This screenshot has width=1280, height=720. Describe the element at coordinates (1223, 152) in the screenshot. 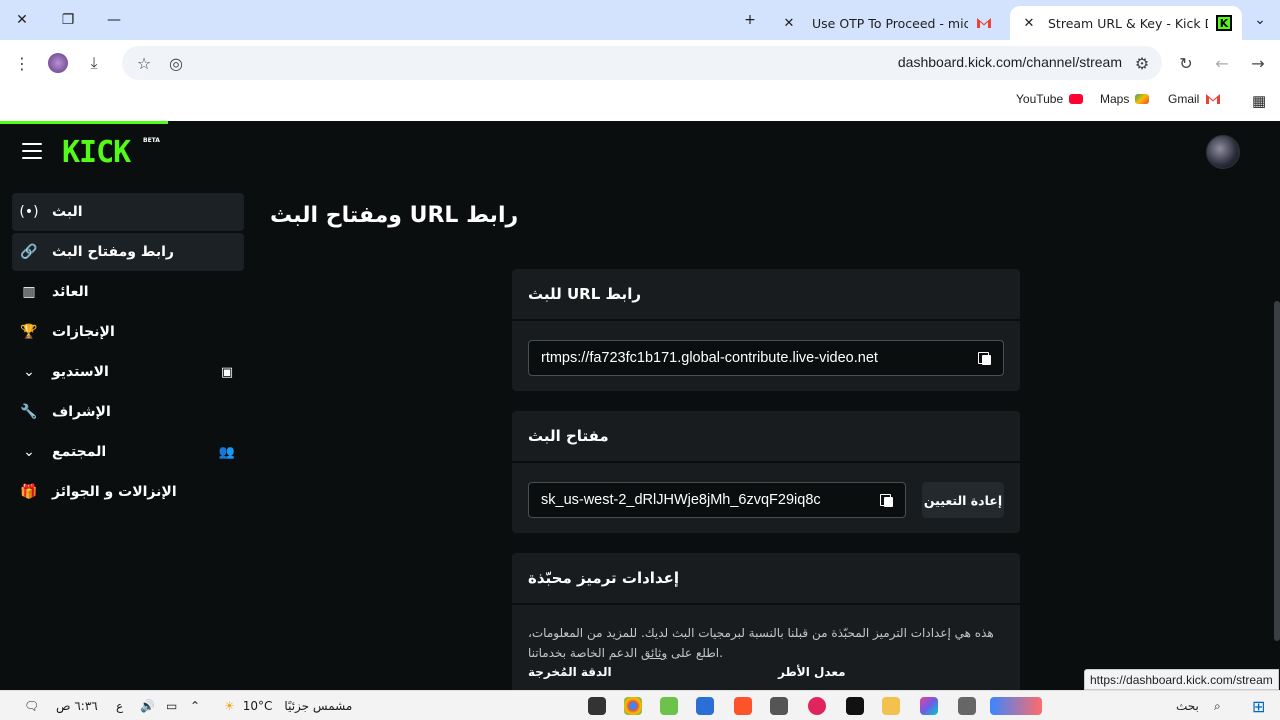

I see `user-avatar` at that location.